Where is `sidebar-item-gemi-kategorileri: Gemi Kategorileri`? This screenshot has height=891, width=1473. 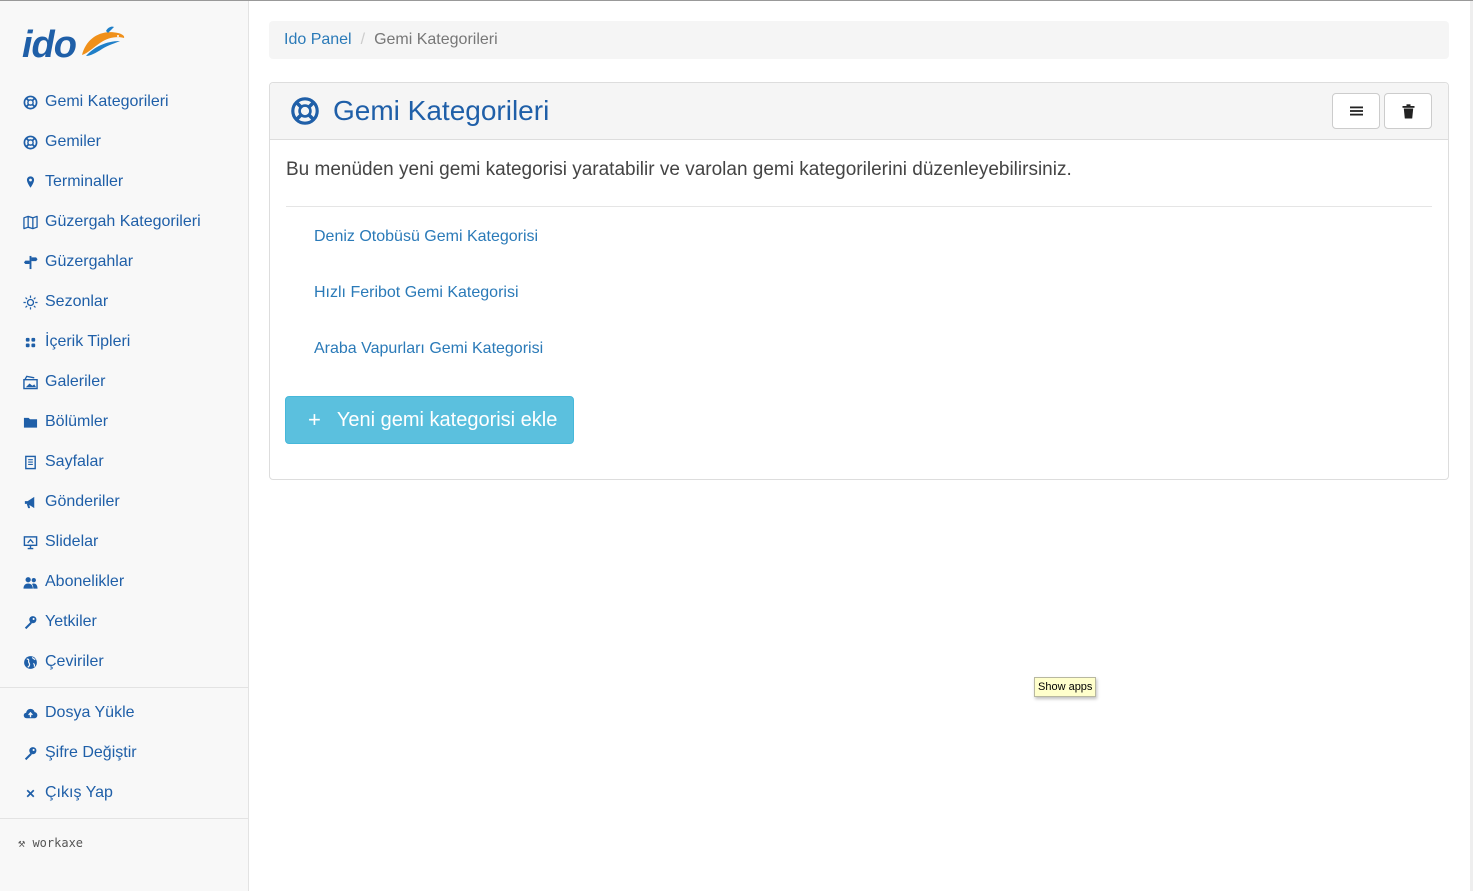 sidebar-item-gemi-kategorileri: Gemi Kategorileri is located at coordinates (124, 102).